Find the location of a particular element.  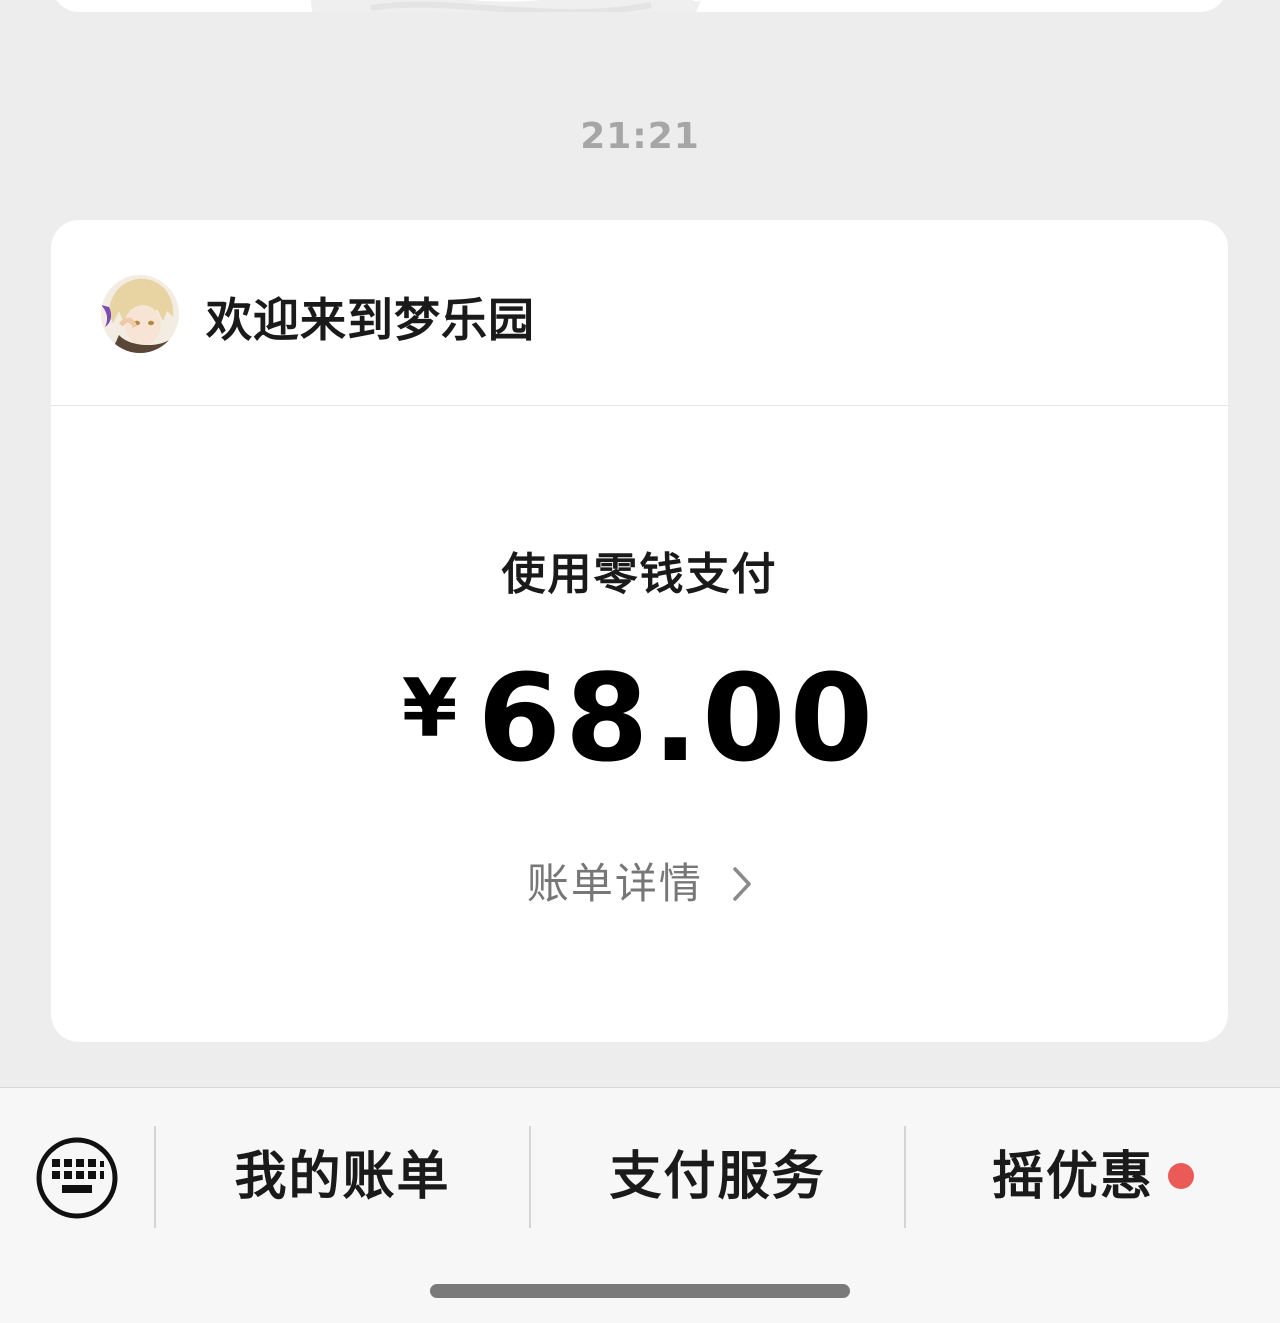

payment-amount: 68.00 is located at coordinates (677, 719).